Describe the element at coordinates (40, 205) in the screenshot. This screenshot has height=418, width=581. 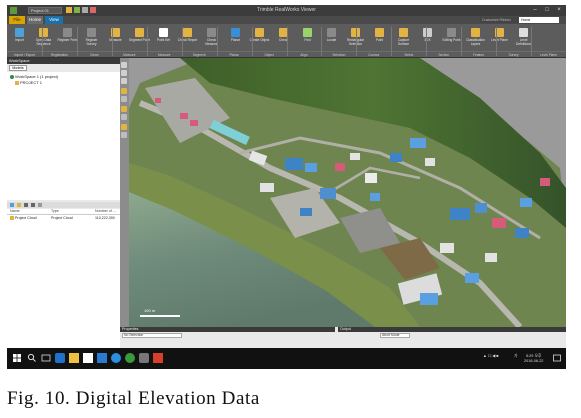
I see `filter-icon` at that location.